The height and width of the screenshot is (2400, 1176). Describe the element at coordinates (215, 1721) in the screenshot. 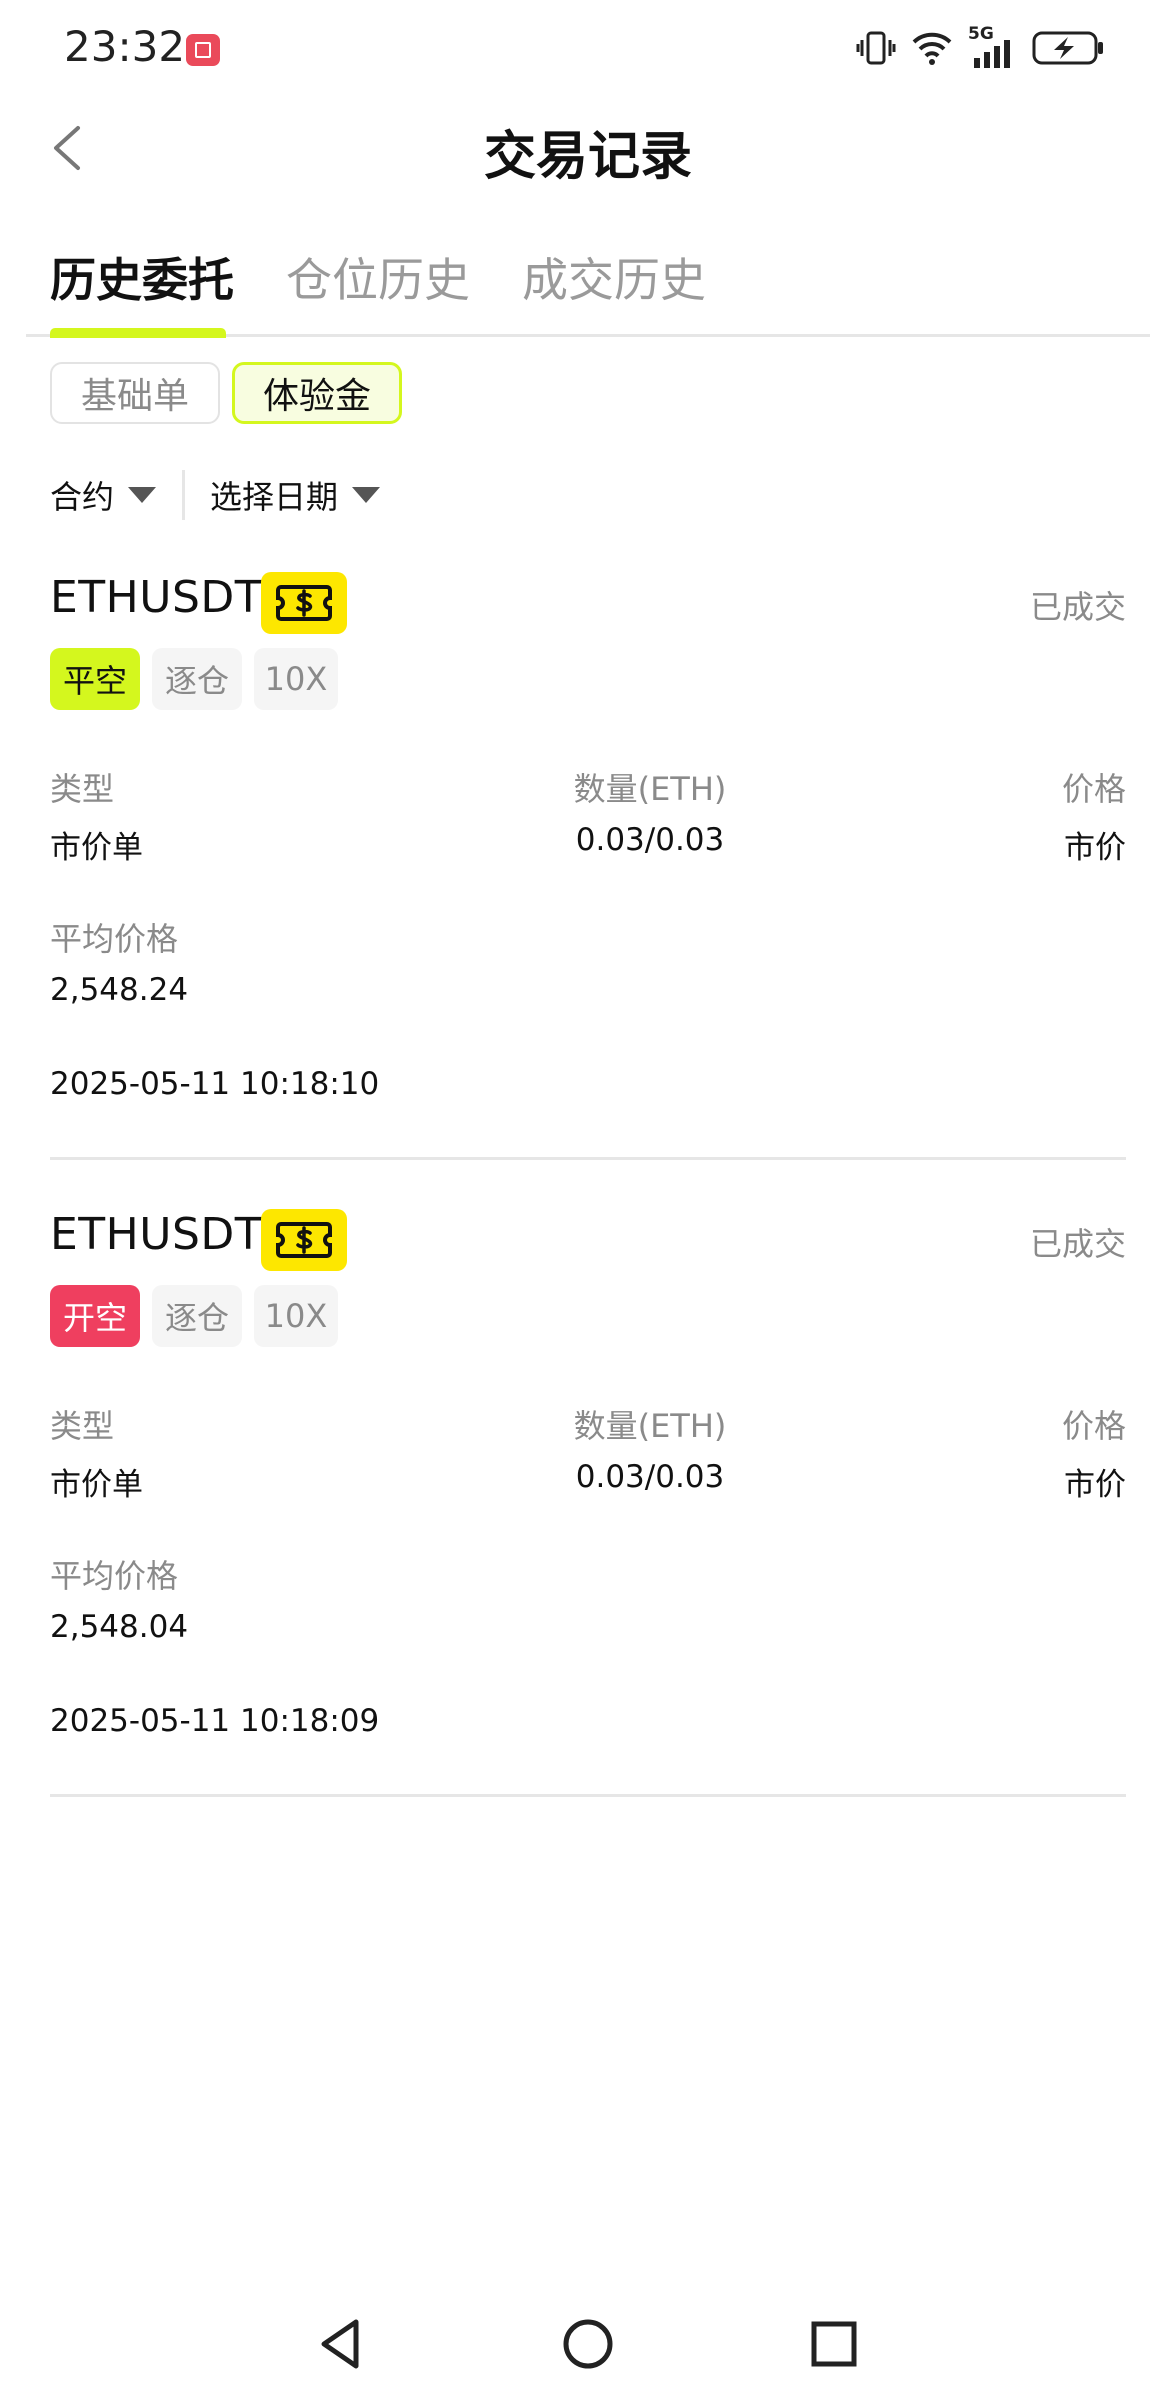

I see `order-timestamp: 2025-05-11 10:18:09` at that location.